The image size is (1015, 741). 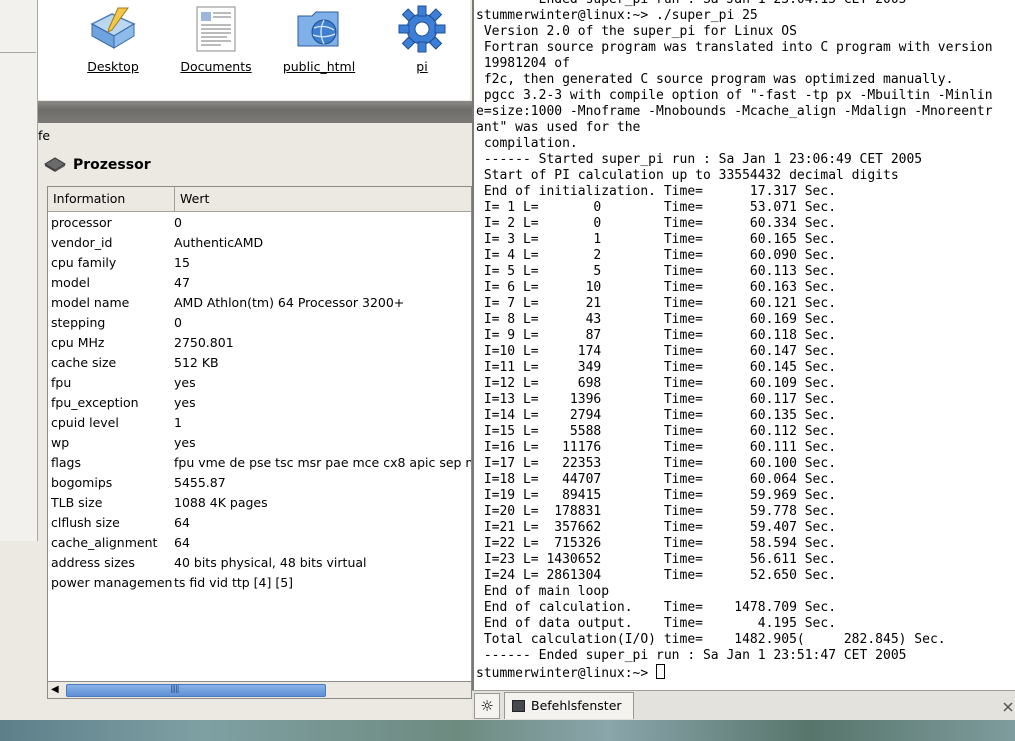 I want to click on pi-icon-label: pi, so click(x=422, y=66).